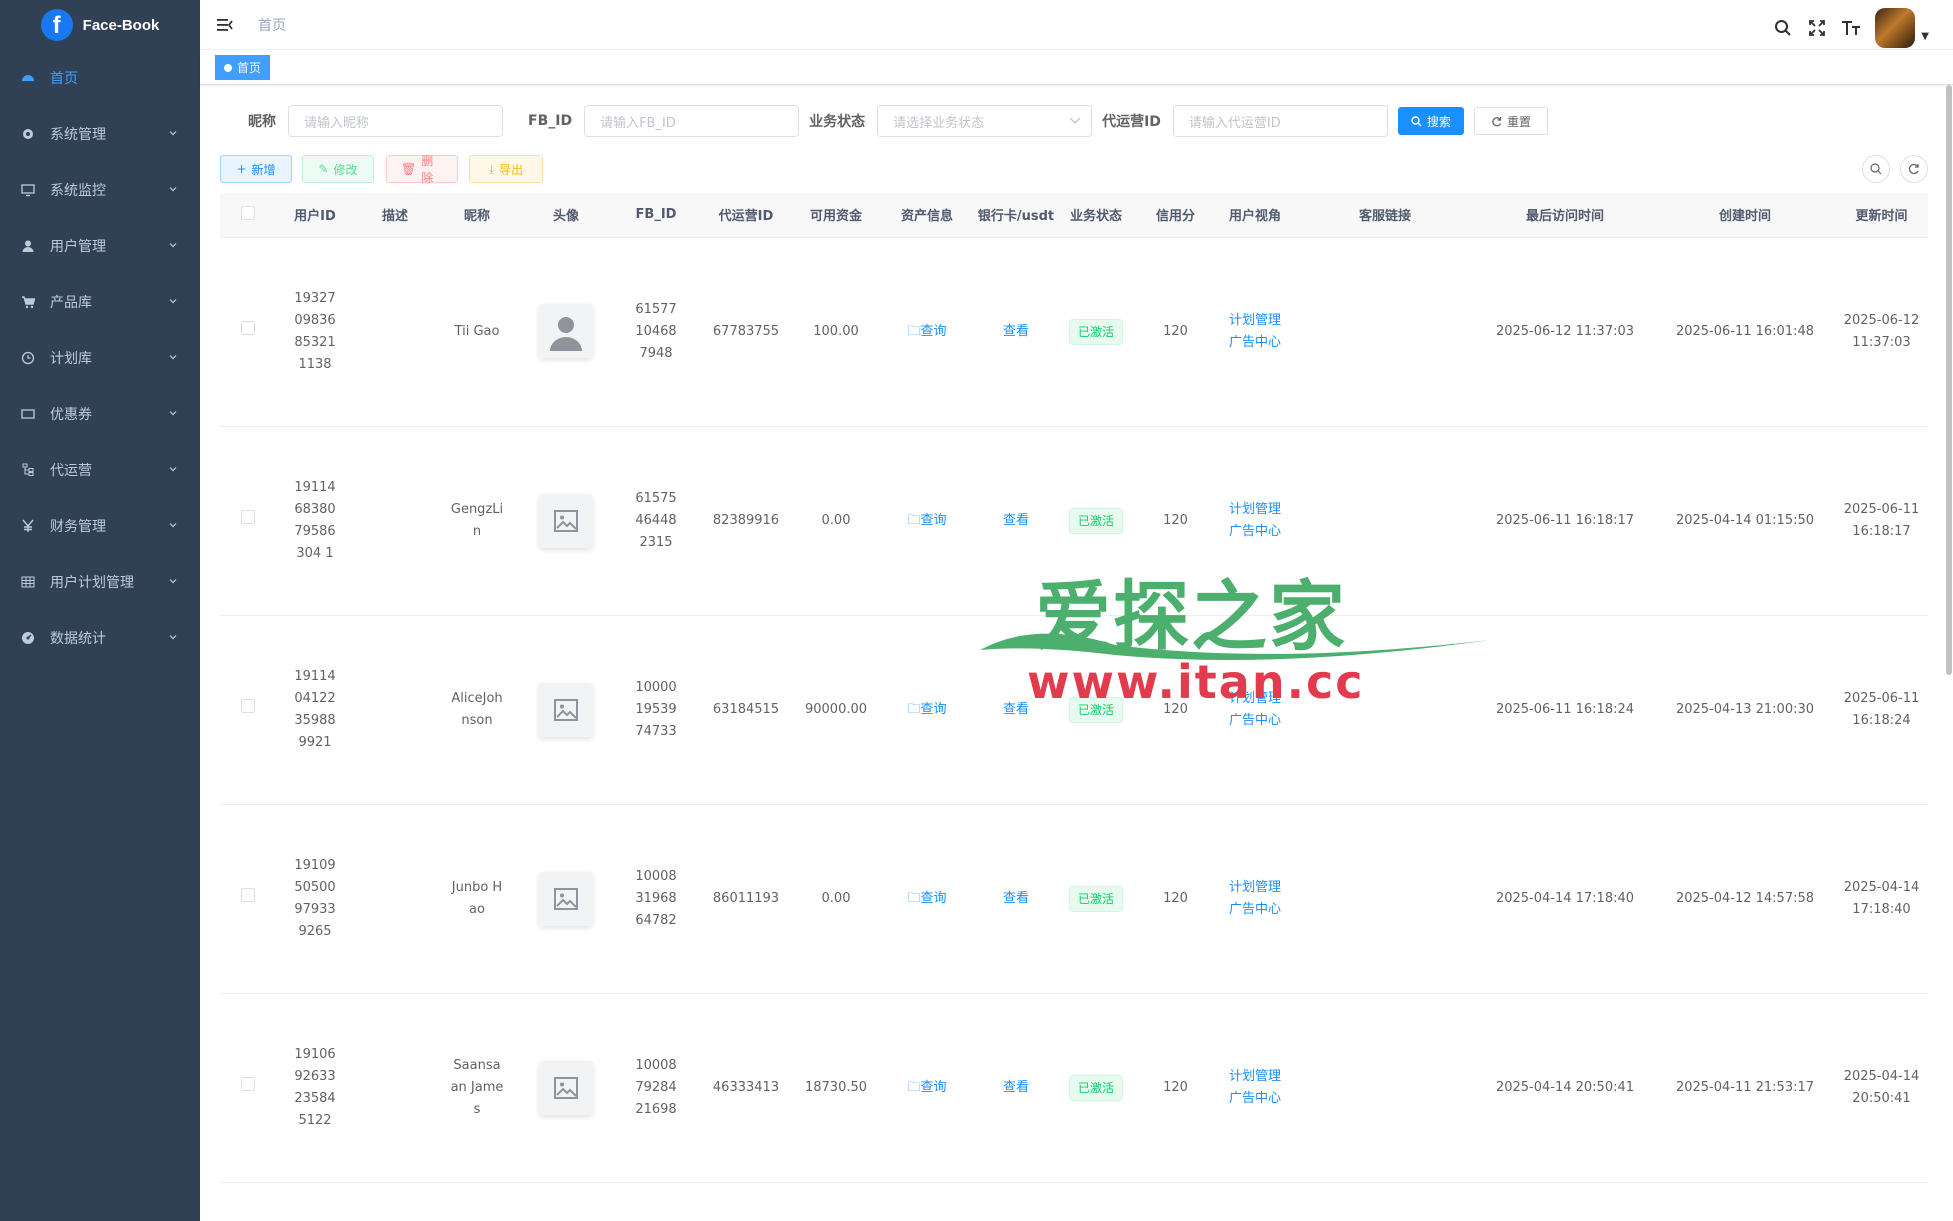  What do you see at coordinates (249, 68) in the screenshot?
I see `tag-label: 首页` at bounding box center [249, 68].